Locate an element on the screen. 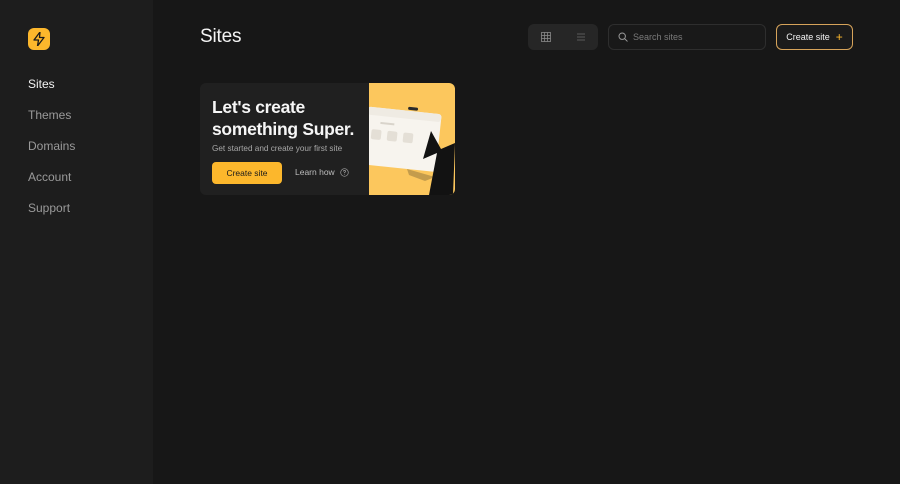 The image size is (900, 484). create-site-label: Create site is located at coordinates (808, 37).